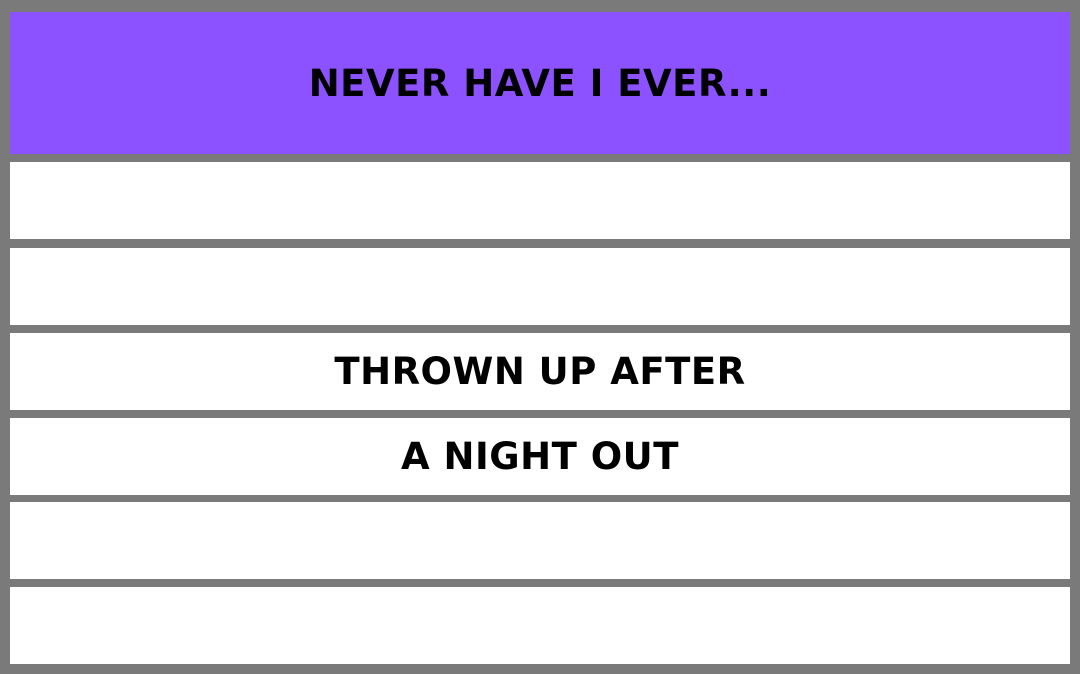 The image size is (1080, 674). I want to click on card-line-text: THROWN UP AFTER, so click(540, 371).